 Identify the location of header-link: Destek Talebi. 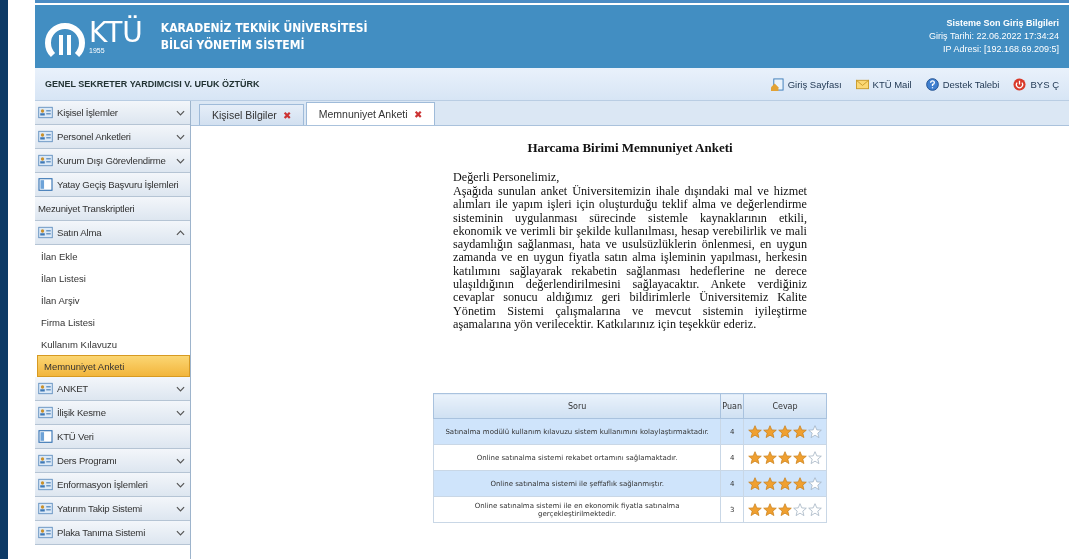
(962, 84).